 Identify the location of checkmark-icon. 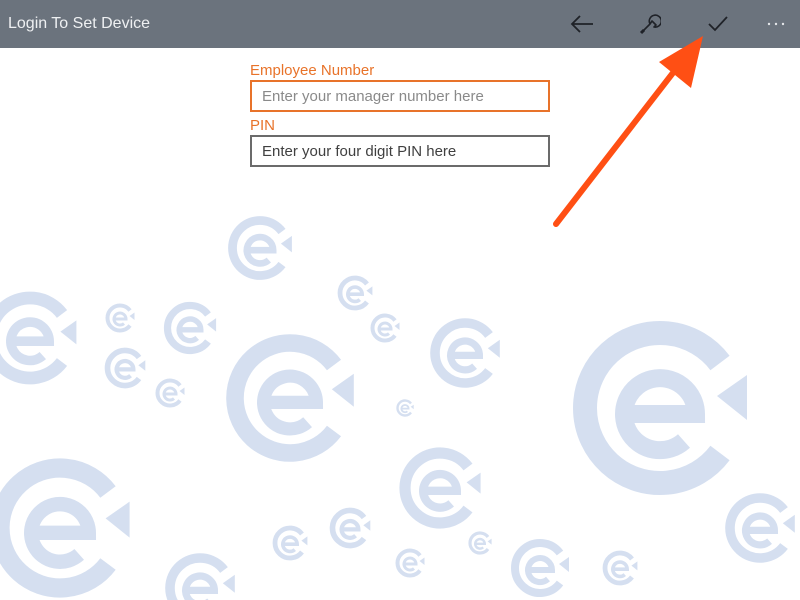
(718, 24).